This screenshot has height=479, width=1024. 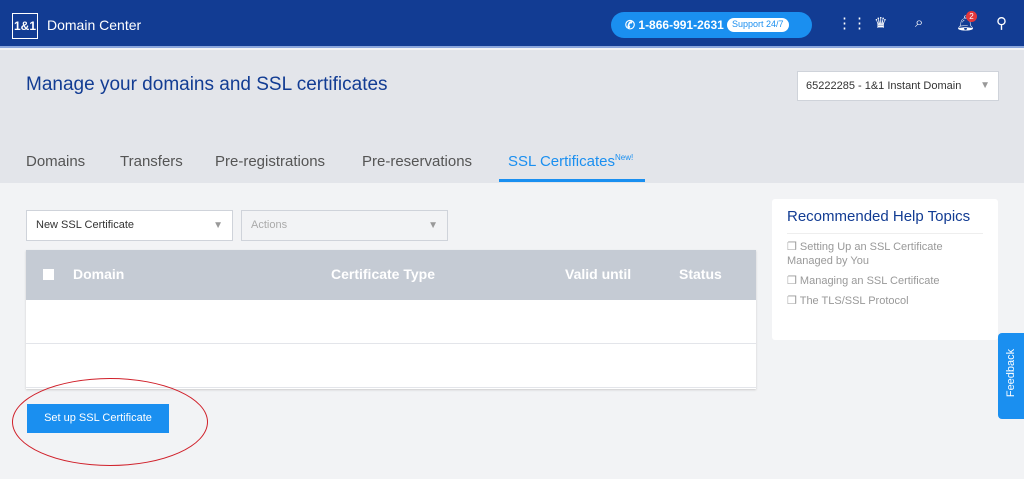 I want to click on account-select: 65222285 - 1&1 Instant Domain ▼, so click(x=898, y=86).